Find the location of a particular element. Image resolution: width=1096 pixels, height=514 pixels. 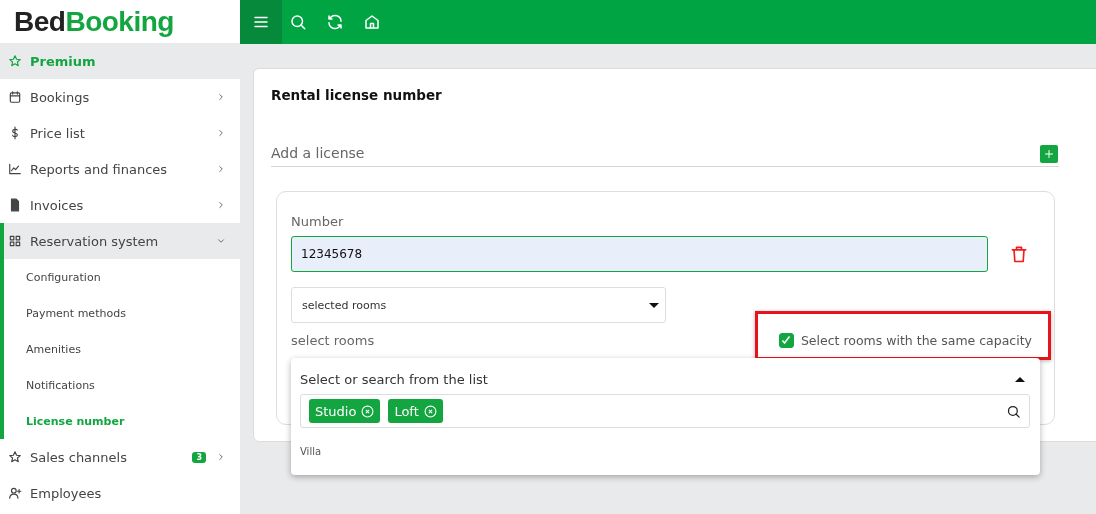

submenu-item: Payment methods is located at coordinates (122, 313).